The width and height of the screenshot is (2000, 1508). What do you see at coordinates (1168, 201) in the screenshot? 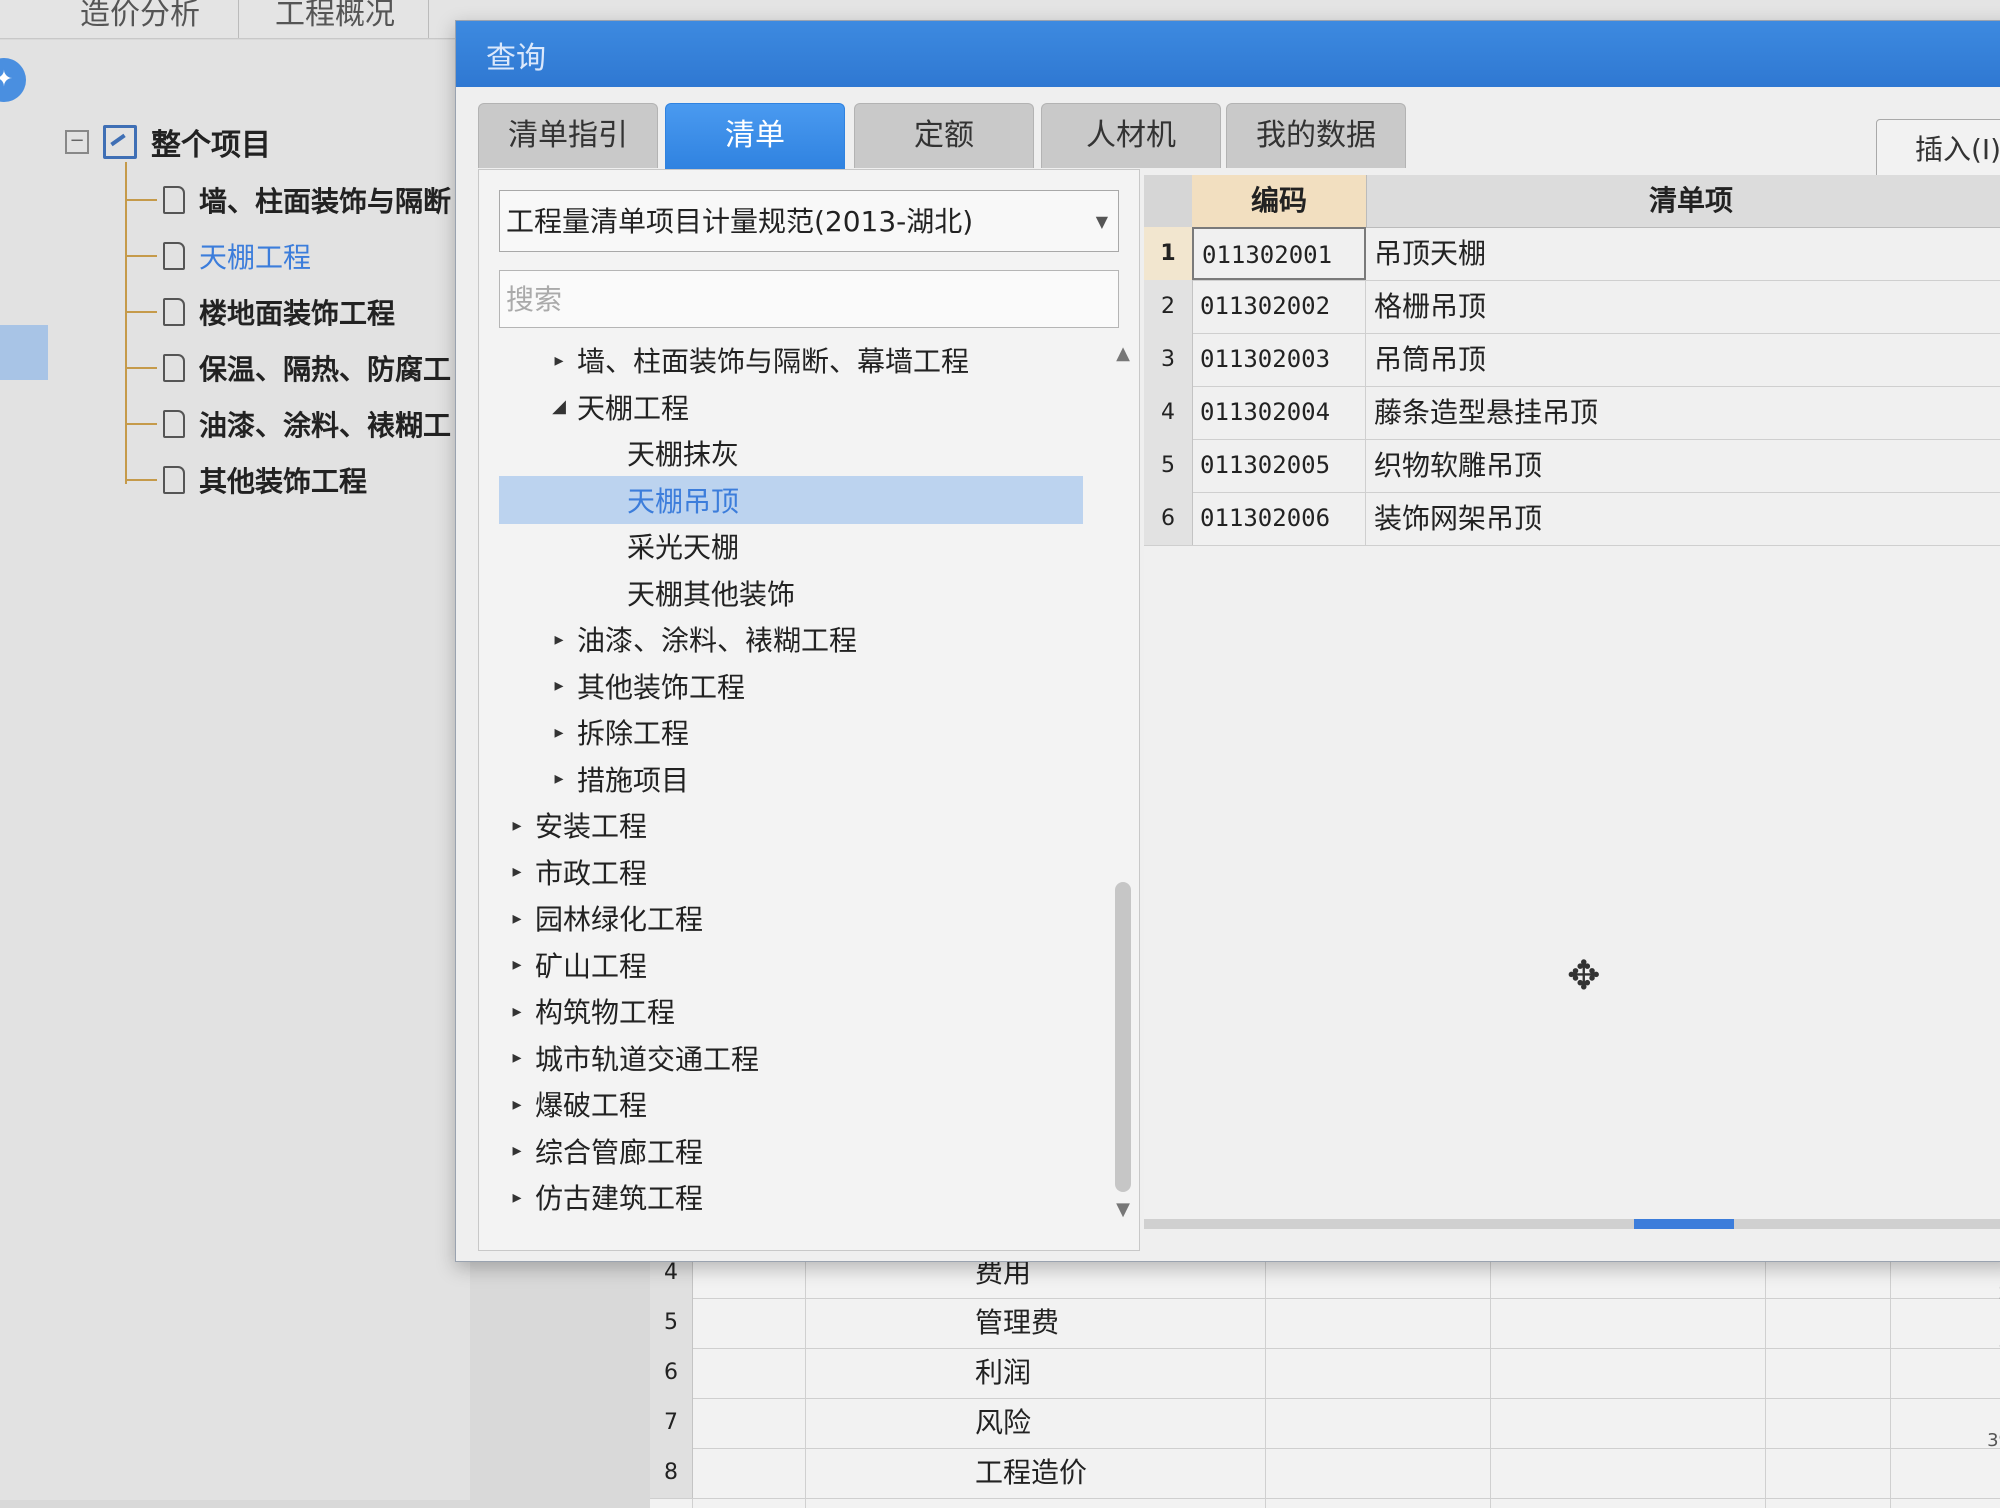
I see `grid-corner` at bounding box center [1168, 201].